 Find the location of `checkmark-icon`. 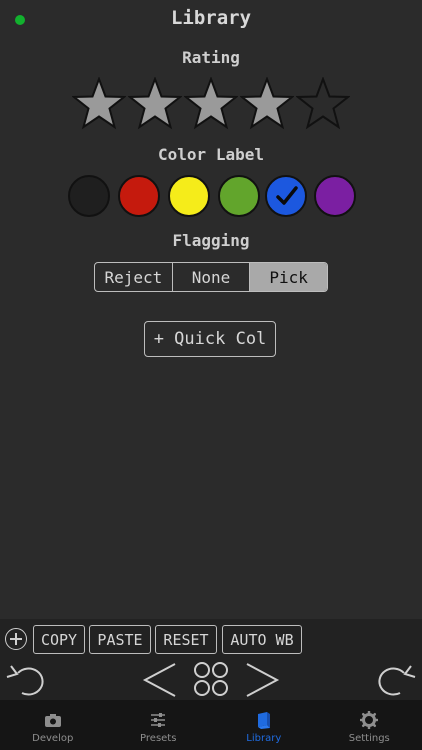

checkmark-icon is located at coordinates (287, 195).